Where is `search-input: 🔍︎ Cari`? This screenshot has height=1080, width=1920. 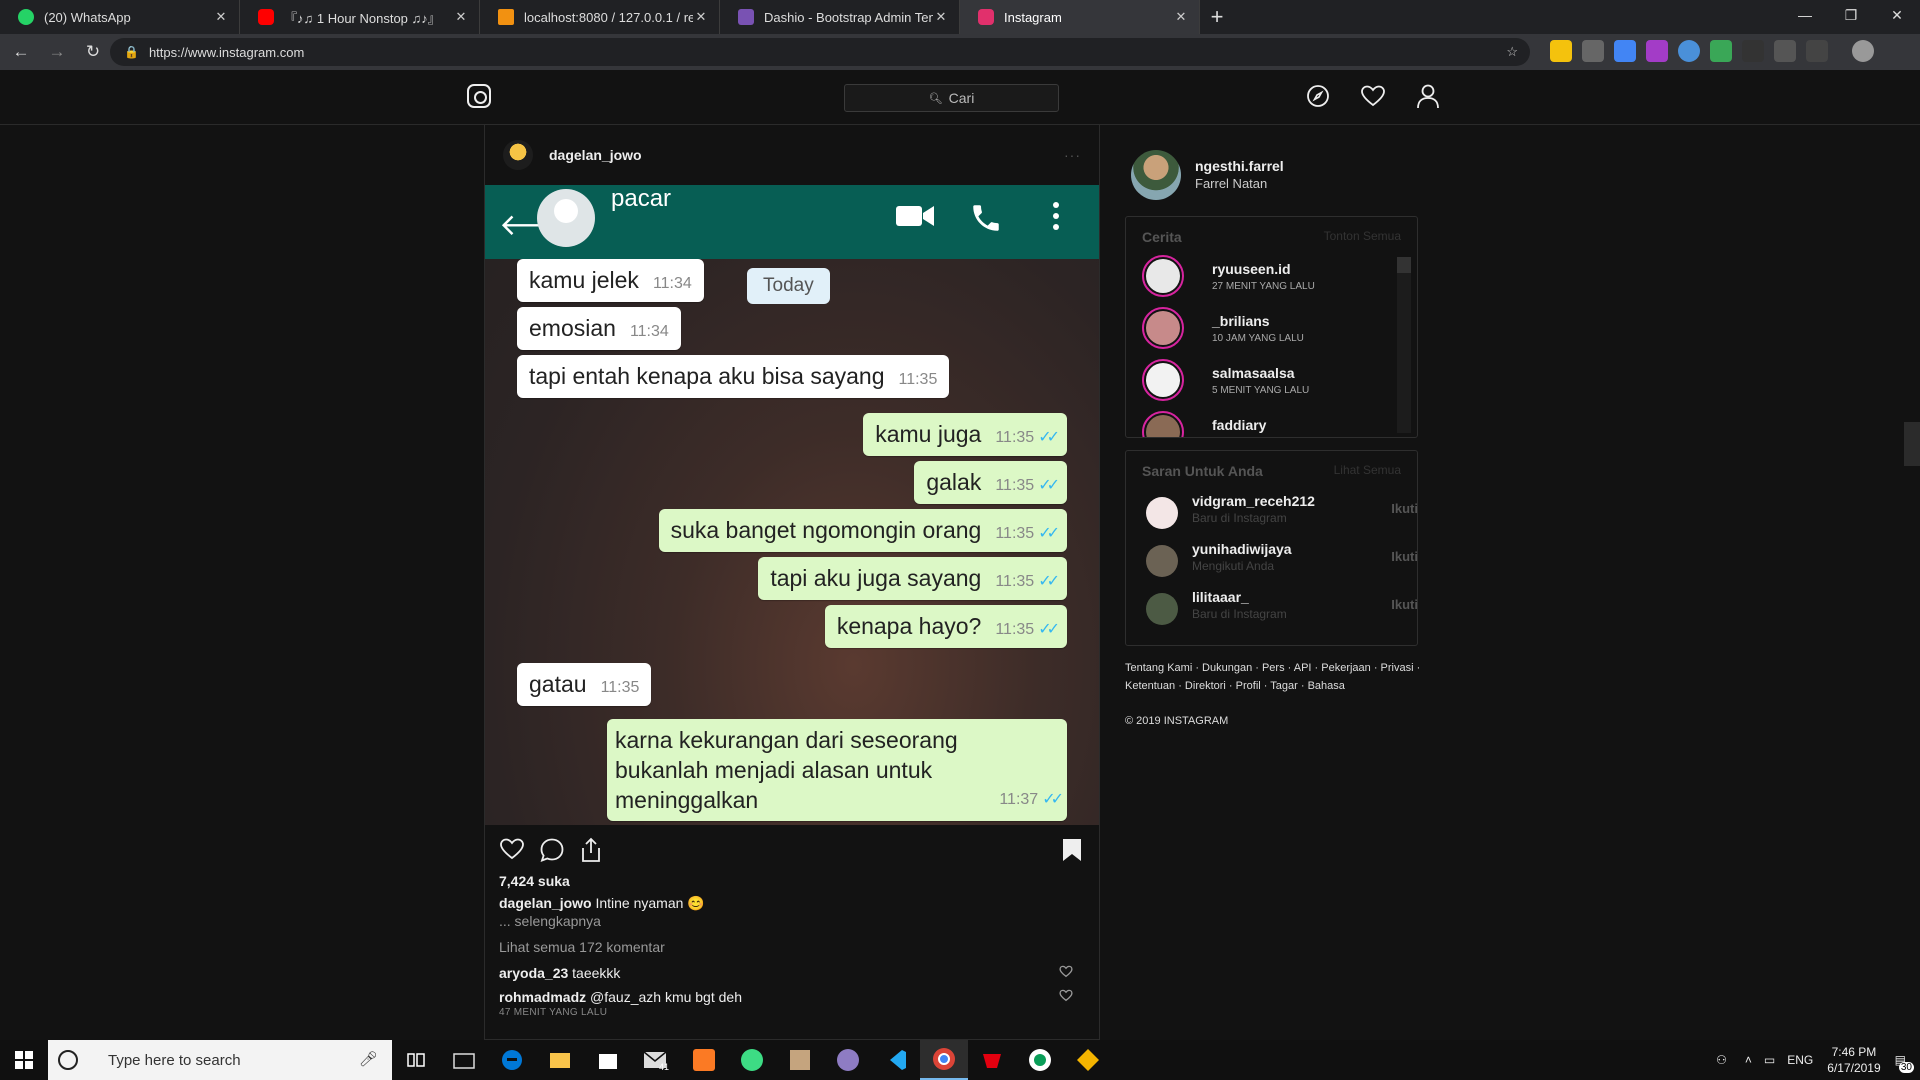 search-input: 🔍︎ Cari is located at coordinates (951, 98).